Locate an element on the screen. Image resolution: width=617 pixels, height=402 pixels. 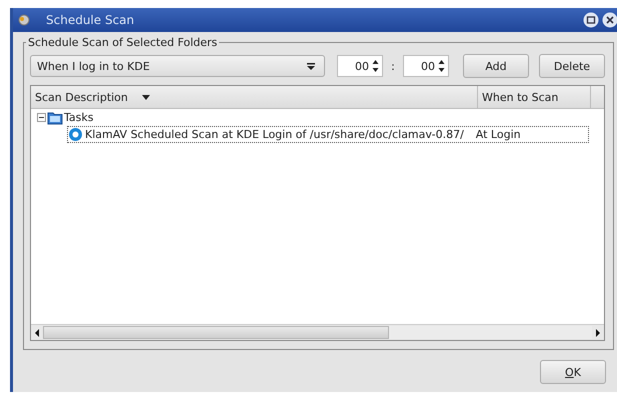
maximize-icon is located at coordinates (591, 20).